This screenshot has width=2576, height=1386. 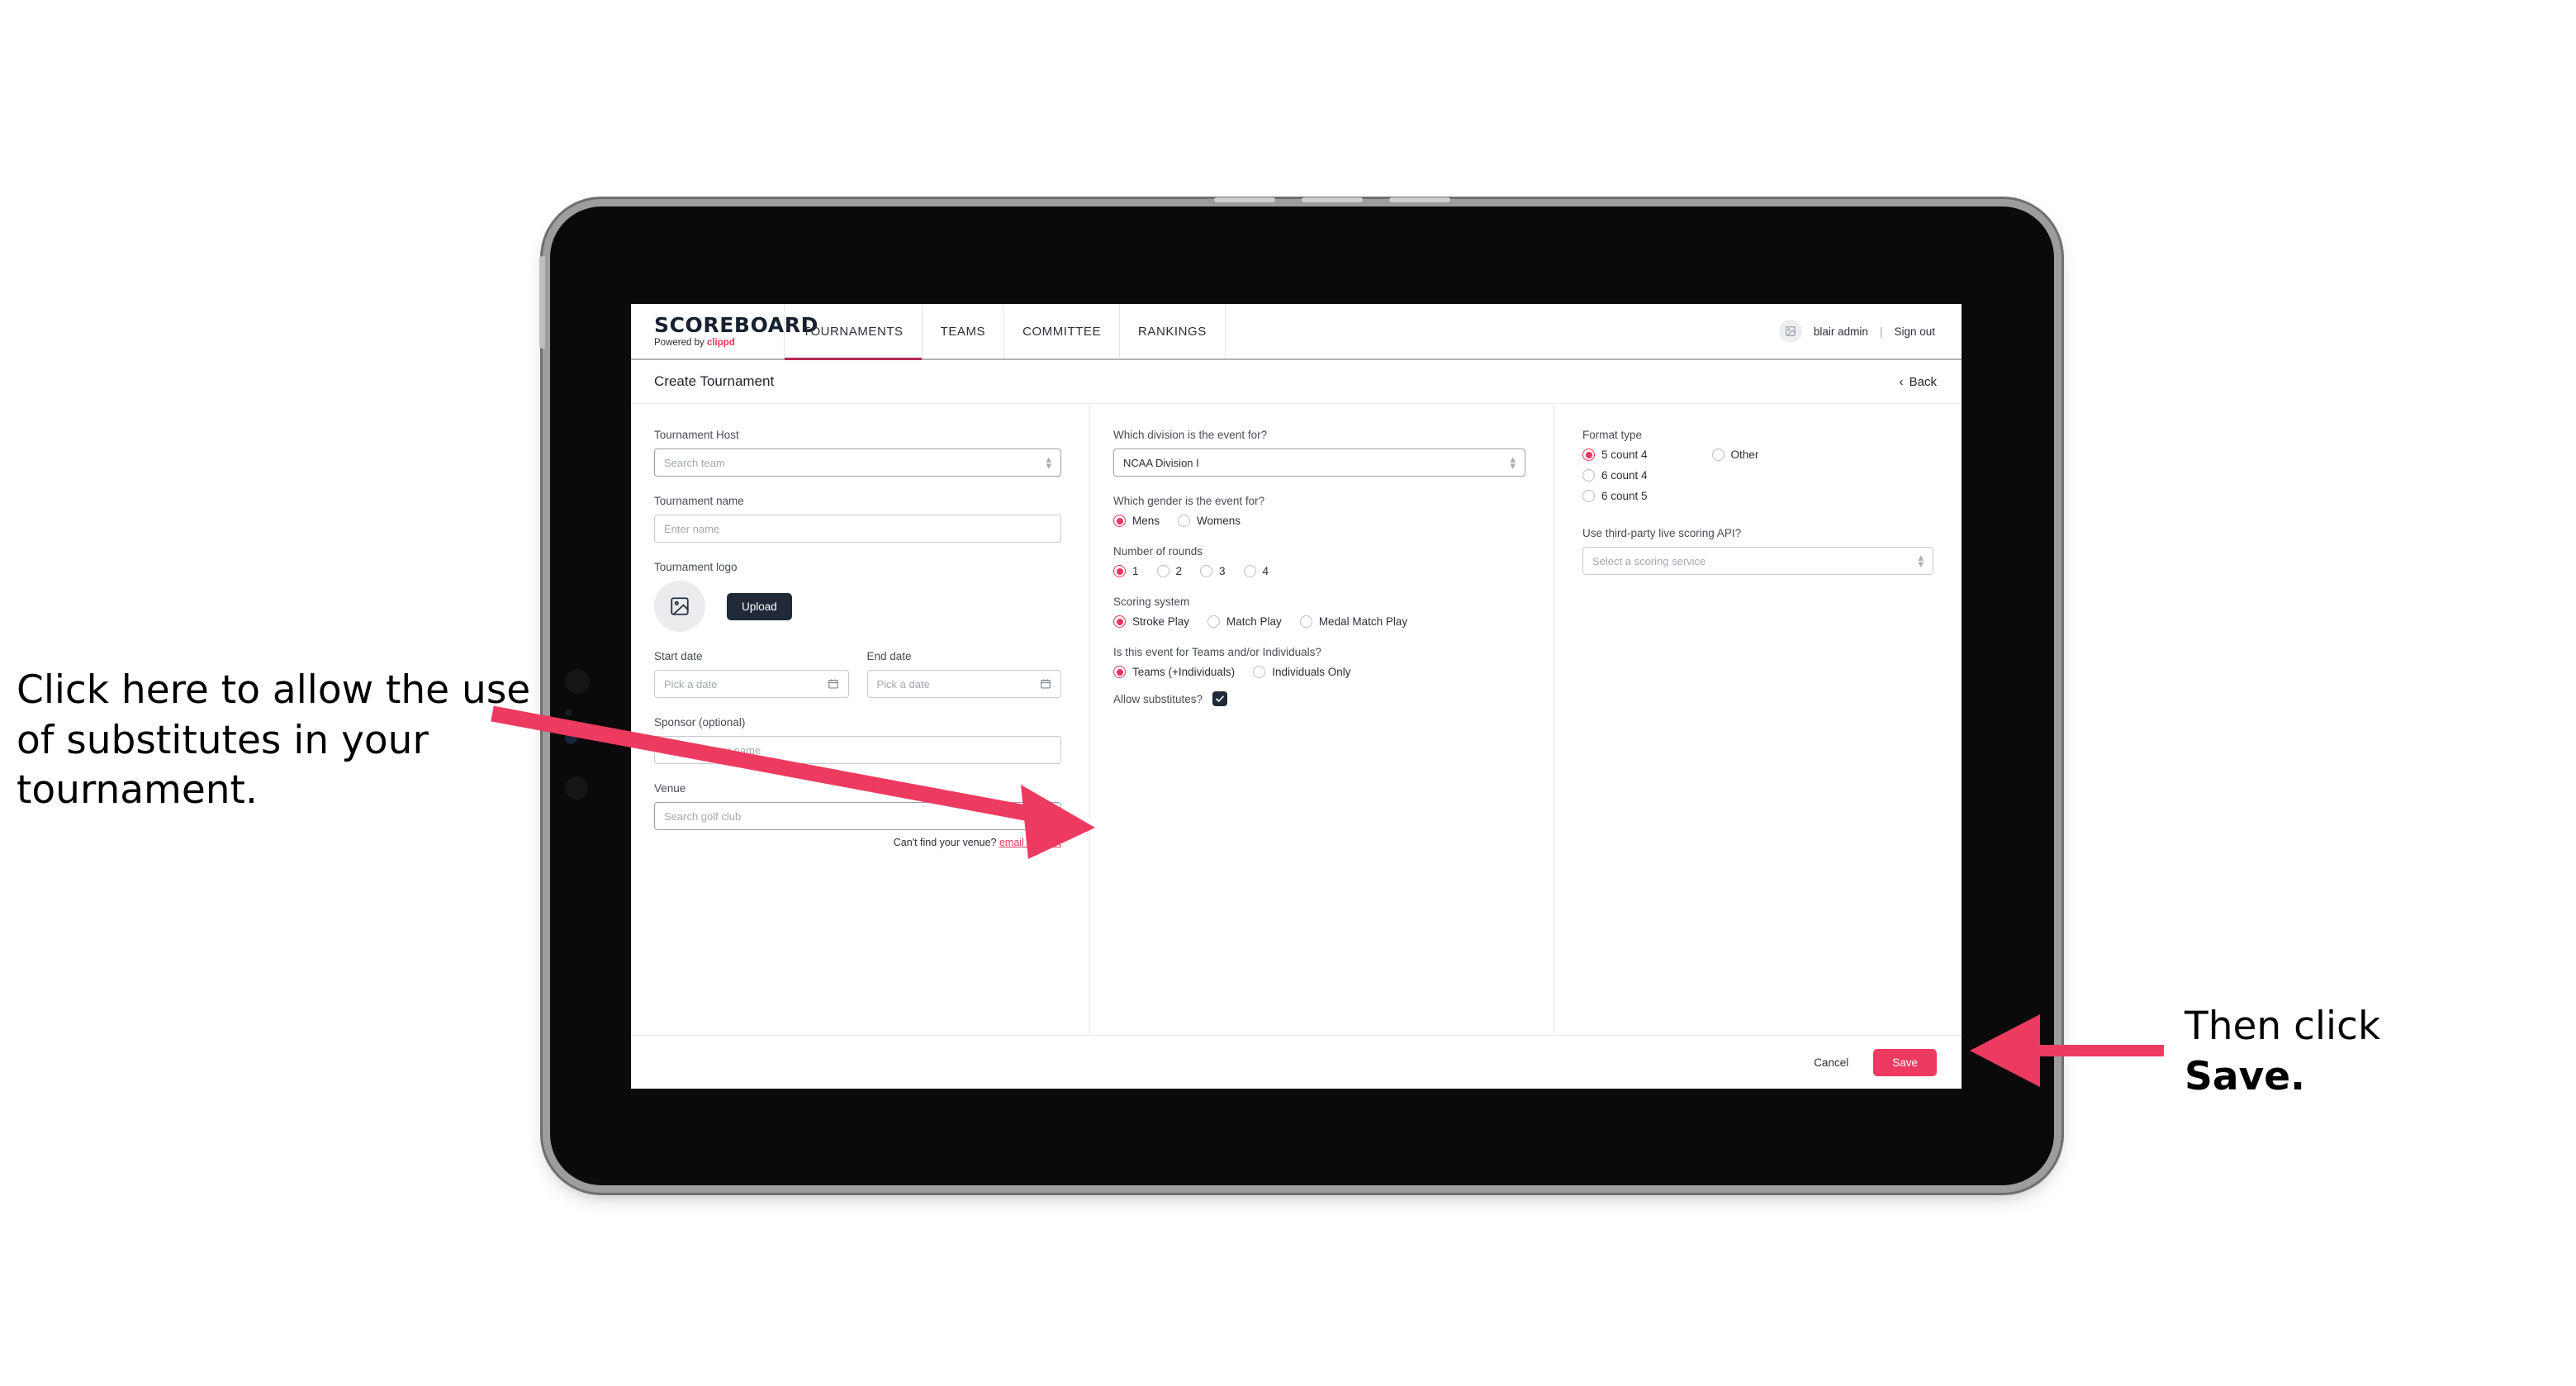 I want to click on nav-tab-committee-label: COMMITTEE, so click(x=1062, y=331).